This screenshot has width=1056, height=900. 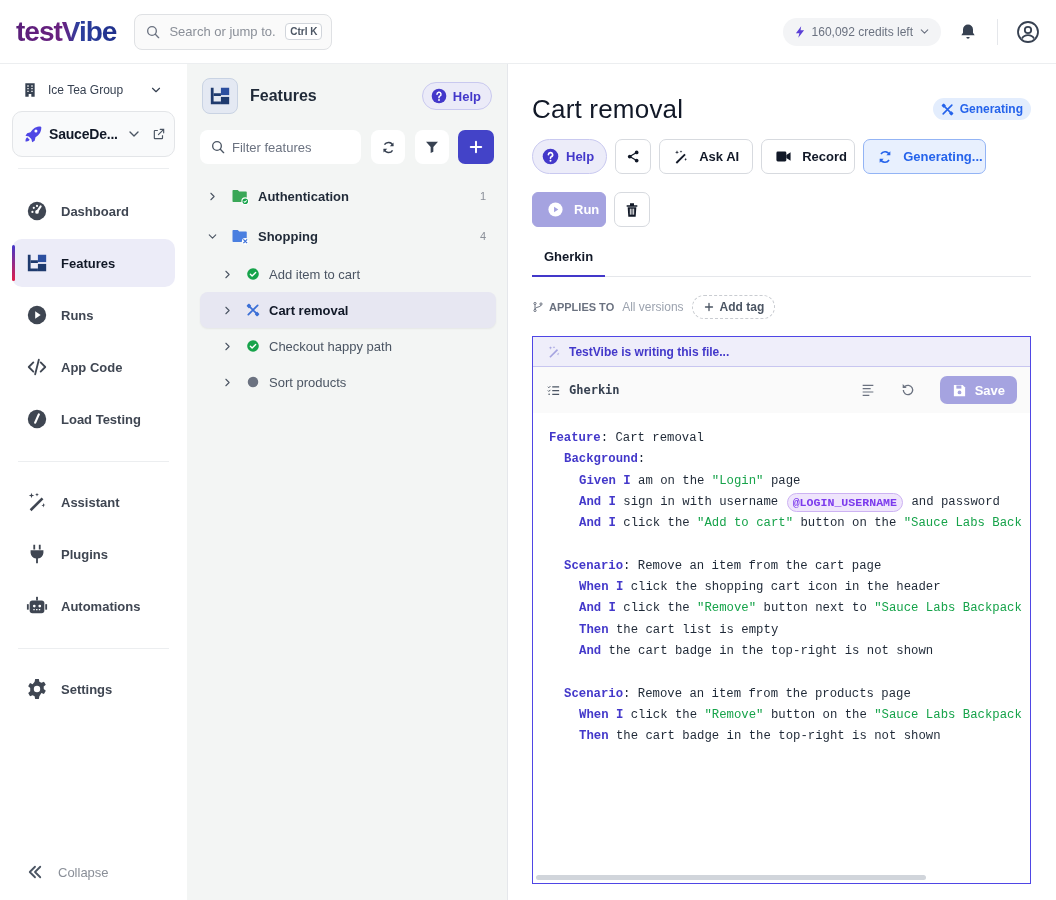 What do you see at coordinates (280, 147) in the screenshot?
I see `filter-field: Filter features` at bounding box center [280, 147].